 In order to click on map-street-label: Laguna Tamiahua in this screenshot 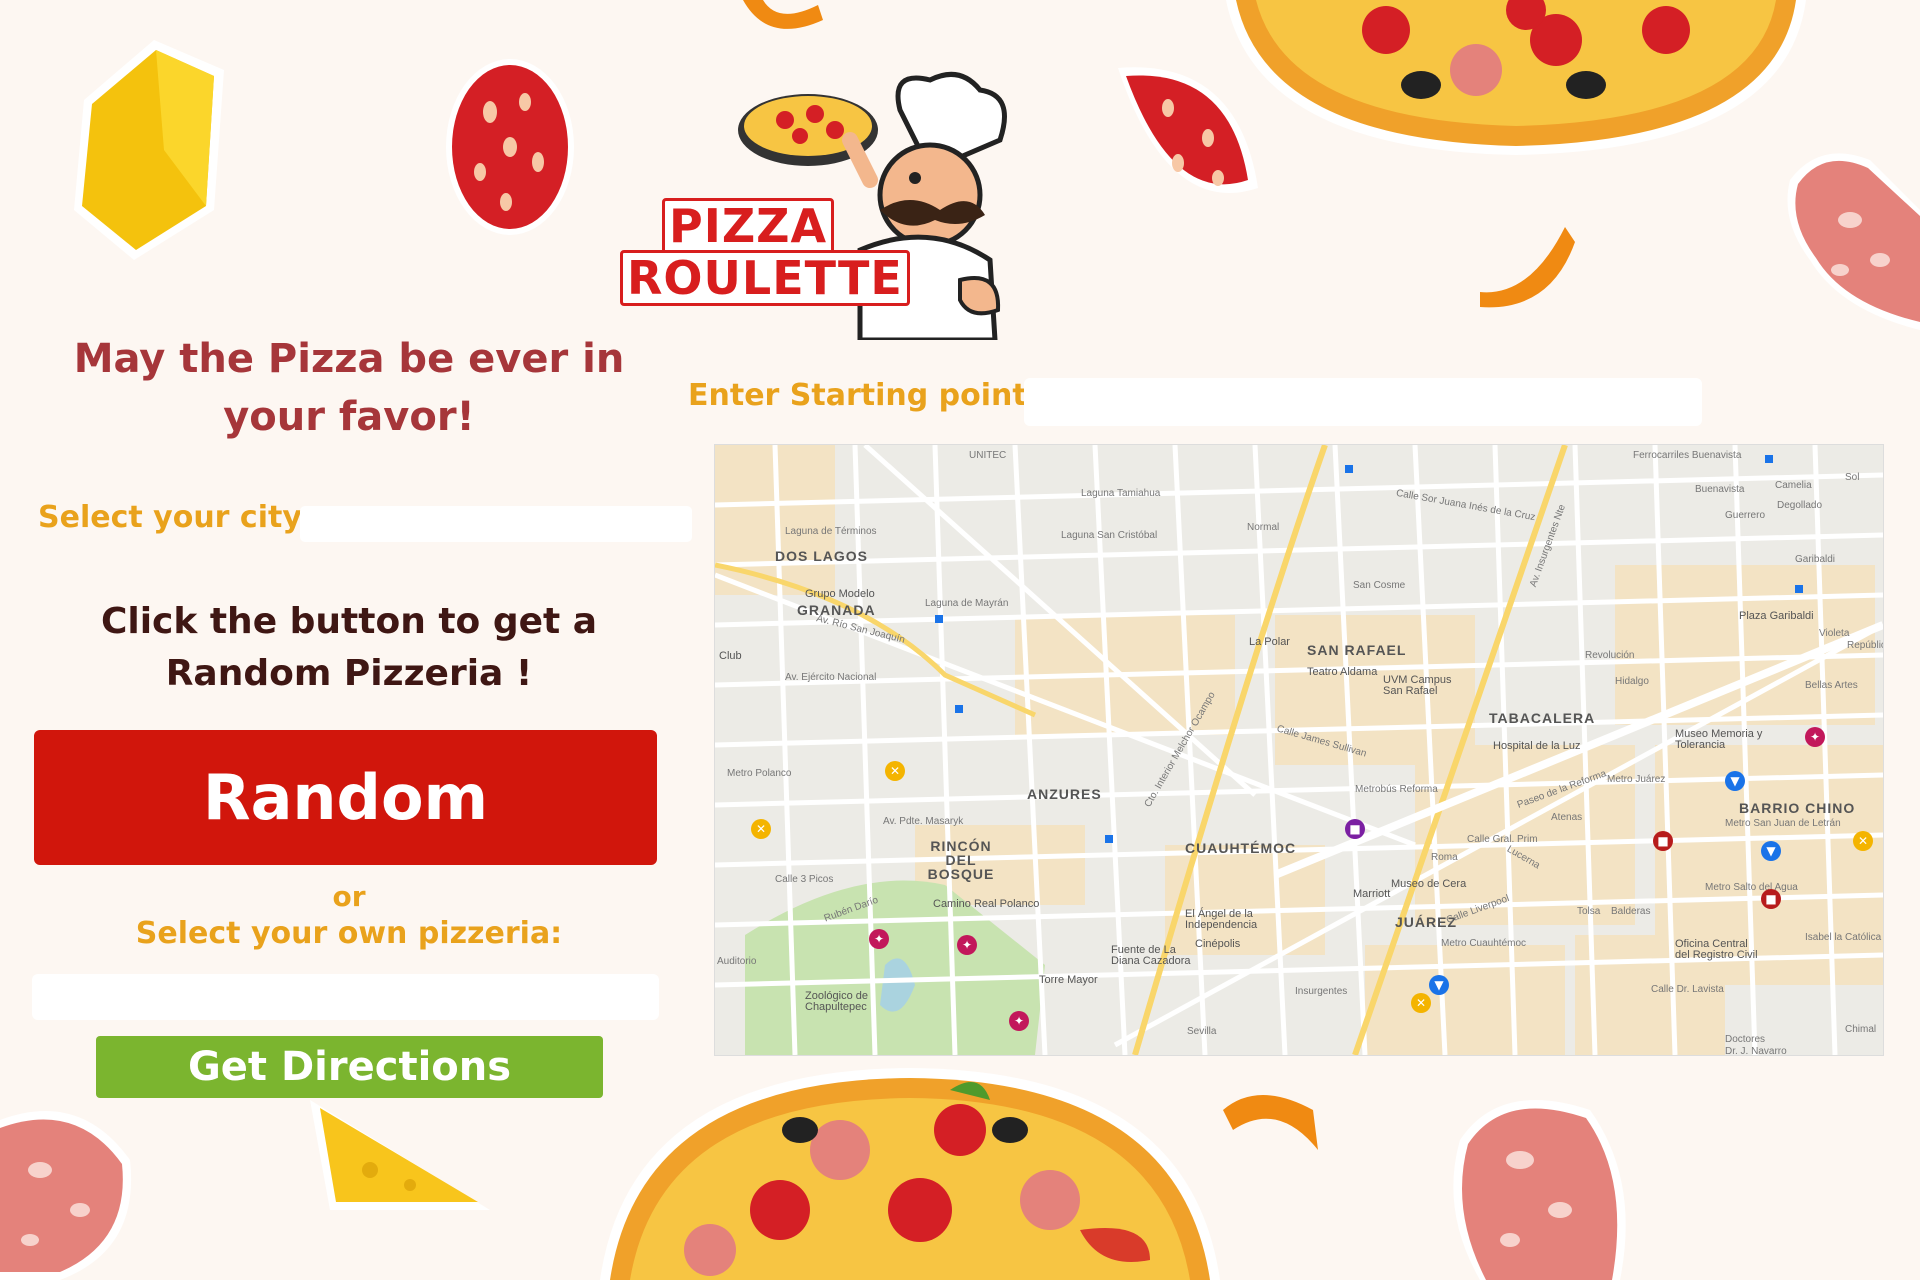, I will do `click(1121, 493)`.